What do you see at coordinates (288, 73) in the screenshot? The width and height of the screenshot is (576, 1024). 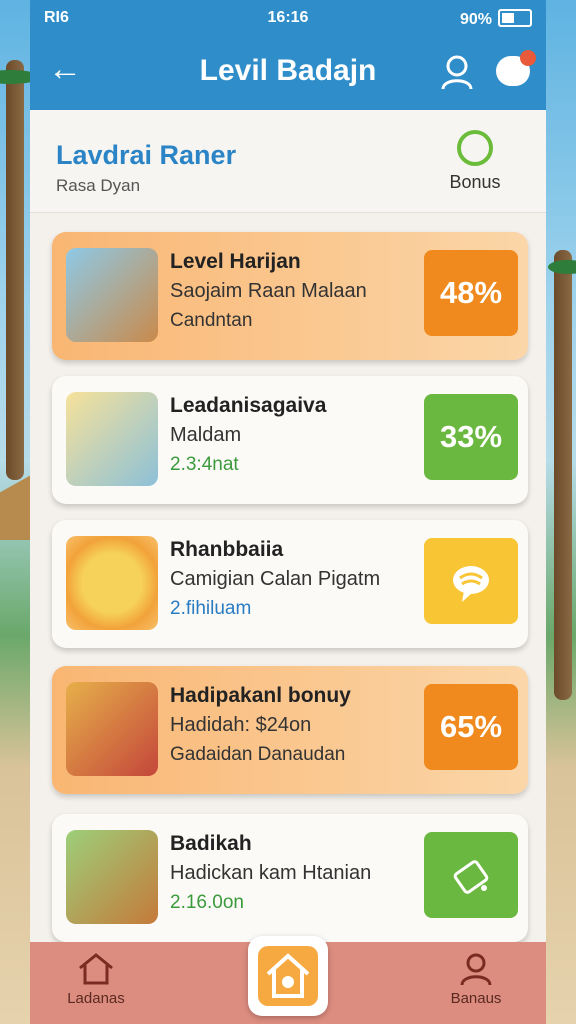 I see `app-bar: ← Levil Badajn` at bounding box center [288, 73].